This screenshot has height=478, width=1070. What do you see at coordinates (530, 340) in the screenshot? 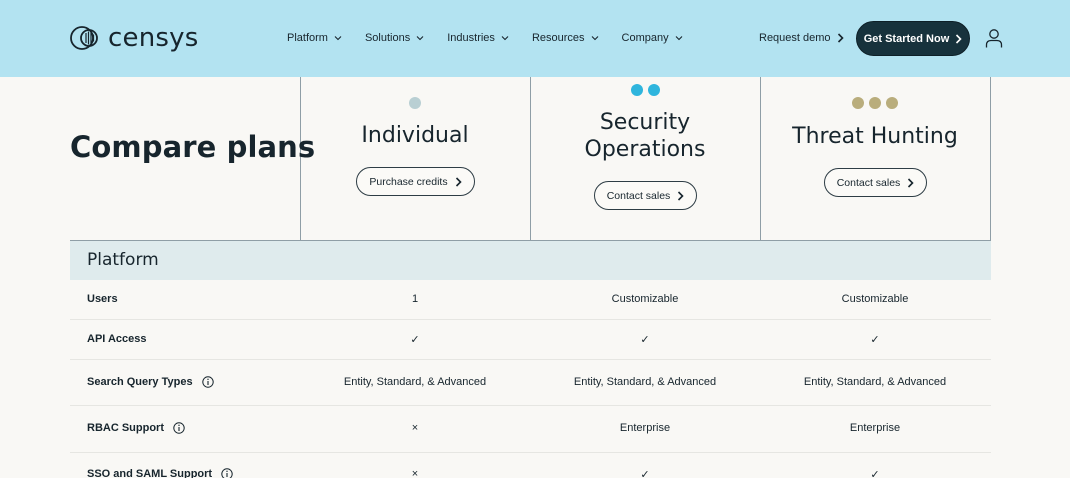
I see `table-row: API Access ✓ ✓ ✓` at bounding box center [530, 340].